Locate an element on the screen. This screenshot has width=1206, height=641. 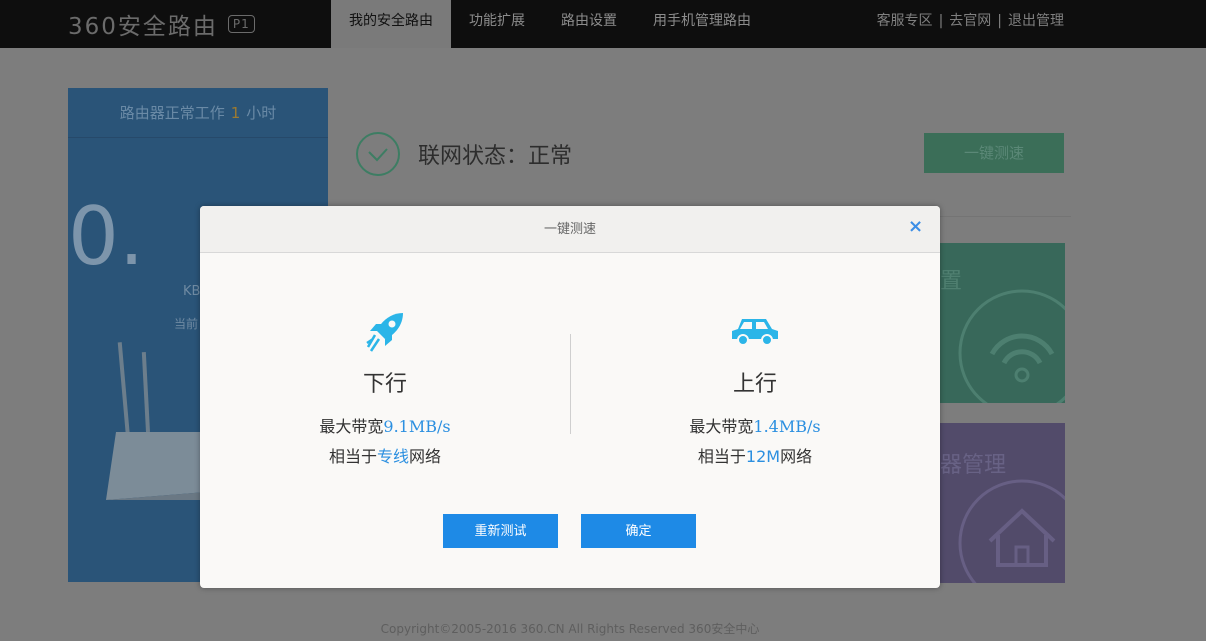
download-bandwidth: 最大带宽9.1MB/s is located at coordinates (385, 425).